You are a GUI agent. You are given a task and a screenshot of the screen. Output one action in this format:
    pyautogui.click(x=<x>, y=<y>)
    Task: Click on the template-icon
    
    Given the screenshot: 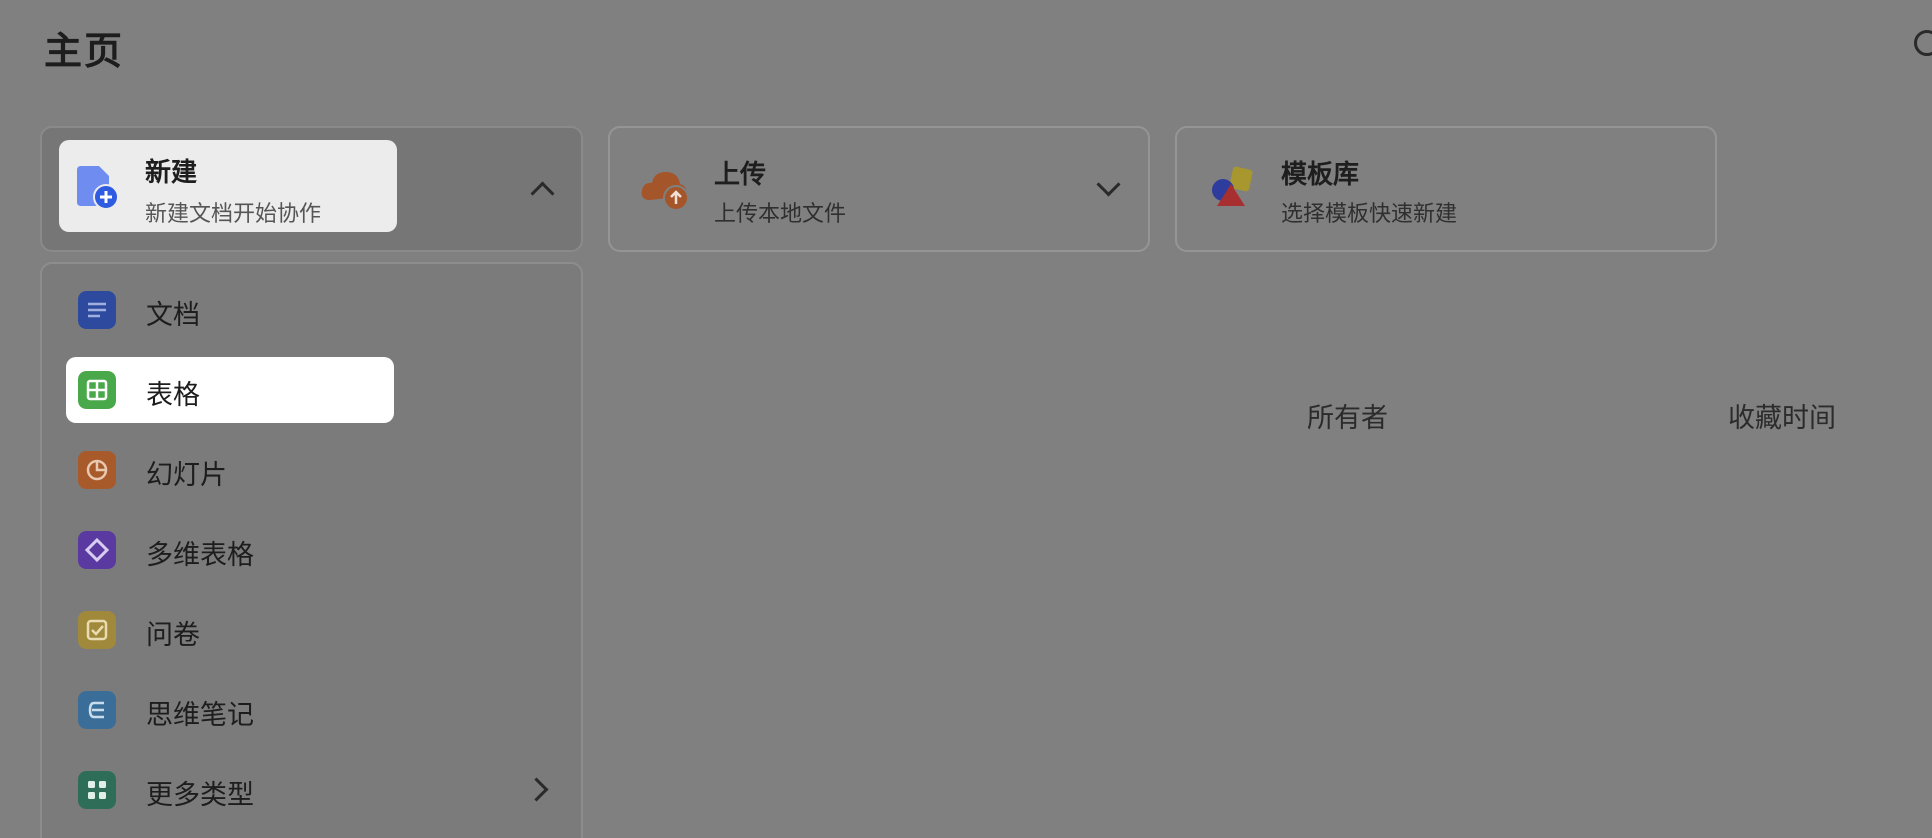 What is the action you would take?
    pyautogui.click(x=1232, y=186)
    